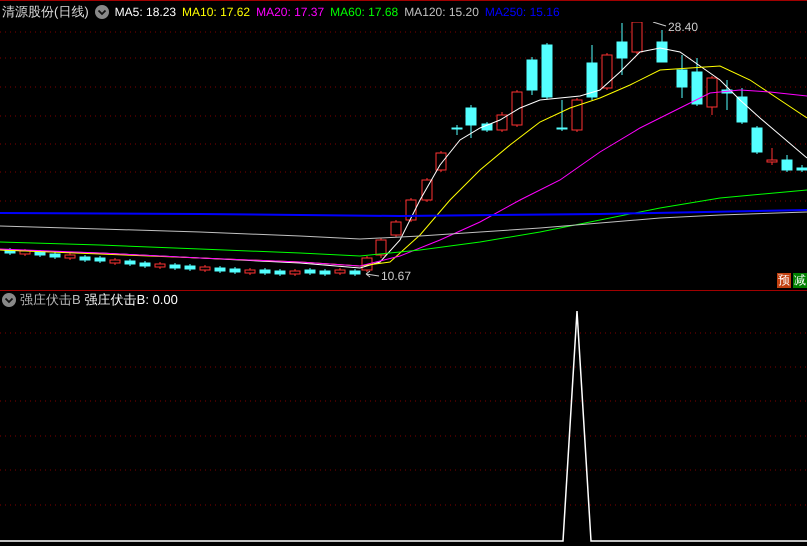 This screenshot has height=546, width=807. What do you see at coordinates (441, 11) in the screenshot?
I see `indicator-value: MA120: 15.20` at bounding box center [441, 11].